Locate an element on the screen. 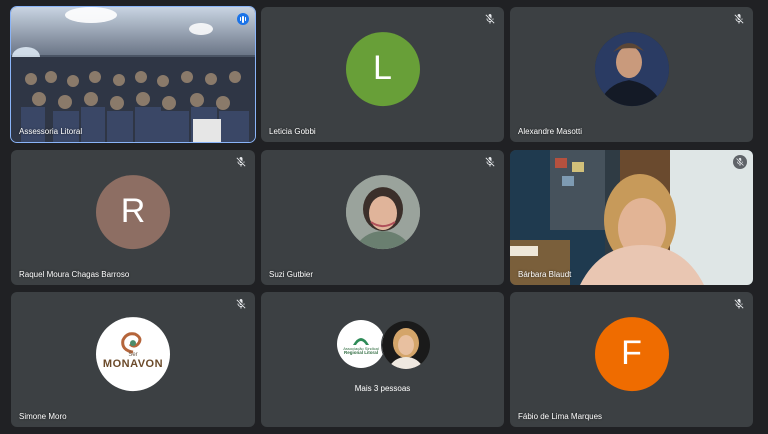 This screenshot has width=768, height=434. participant-name: Simone Moro is located at coordinates (43, 416).